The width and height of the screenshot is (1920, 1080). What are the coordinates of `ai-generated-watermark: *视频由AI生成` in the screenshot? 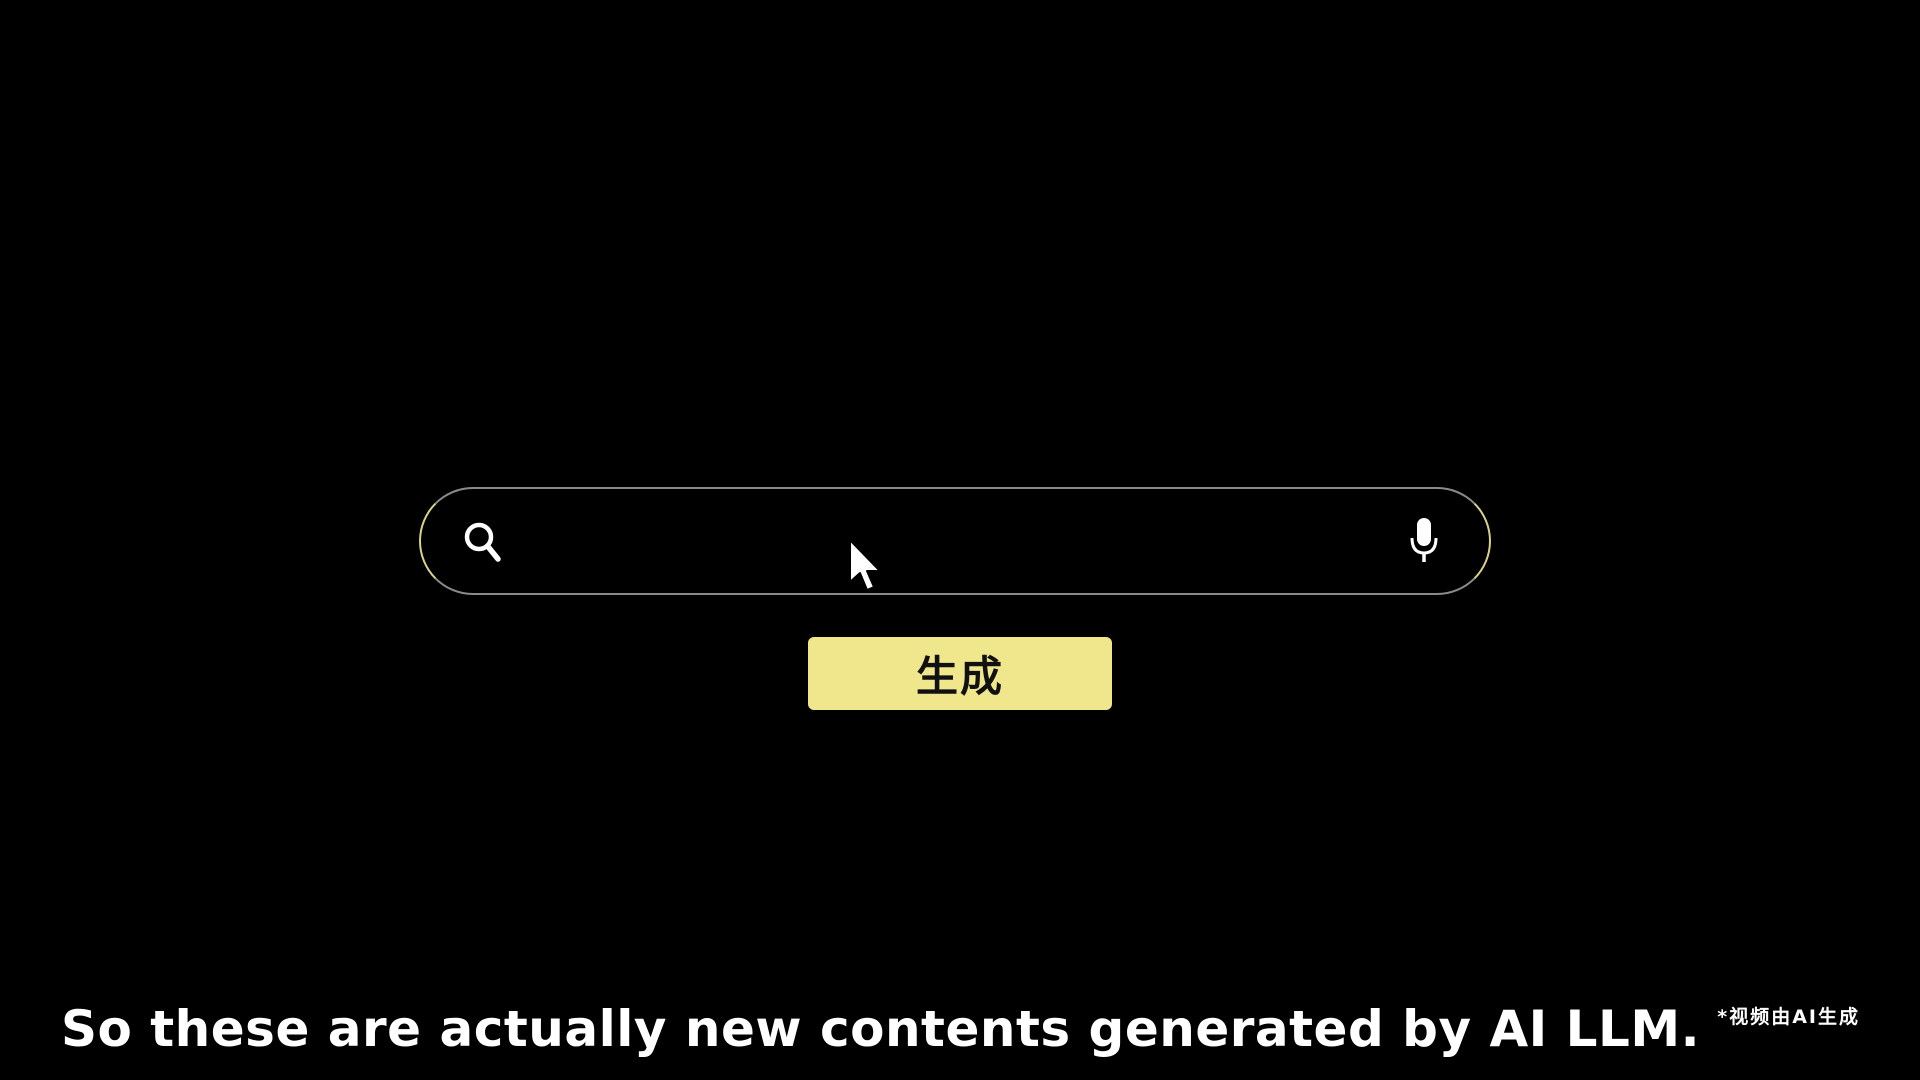 It's located at (1788, 1017).